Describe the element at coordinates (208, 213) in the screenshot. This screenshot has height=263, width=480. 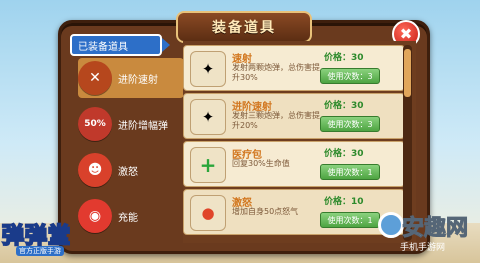
I see `angry-face-icon: ●` at that location.